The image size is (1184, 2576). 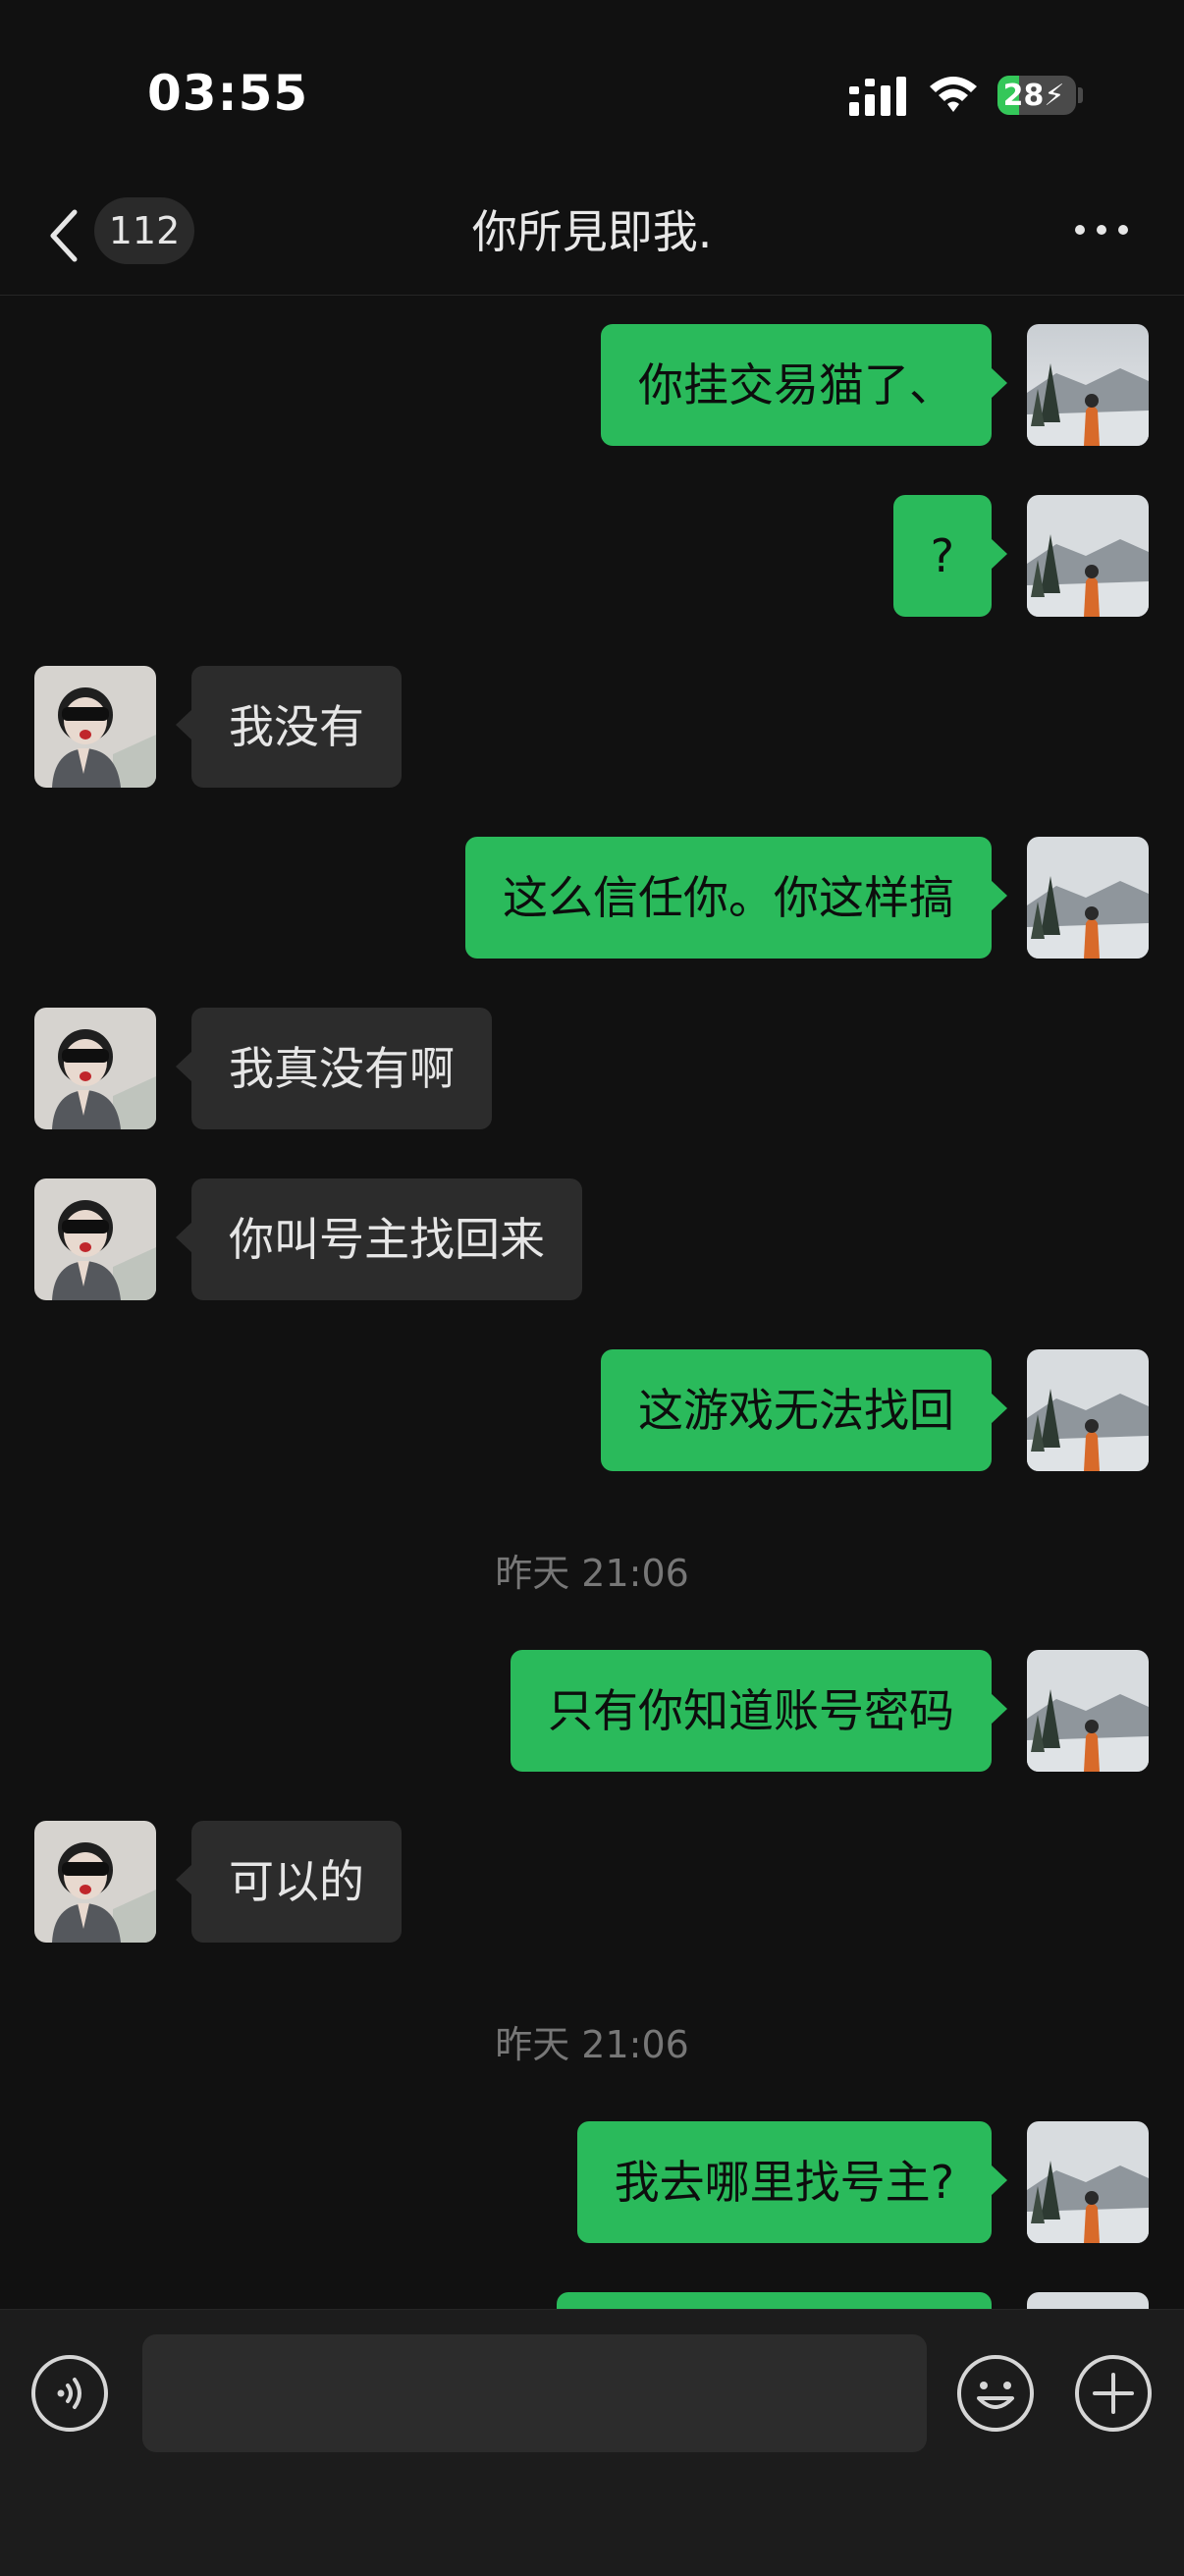 I want to click on message-row-outgoing: 这么信任你。你这样搞, so click(x=592, y=898).